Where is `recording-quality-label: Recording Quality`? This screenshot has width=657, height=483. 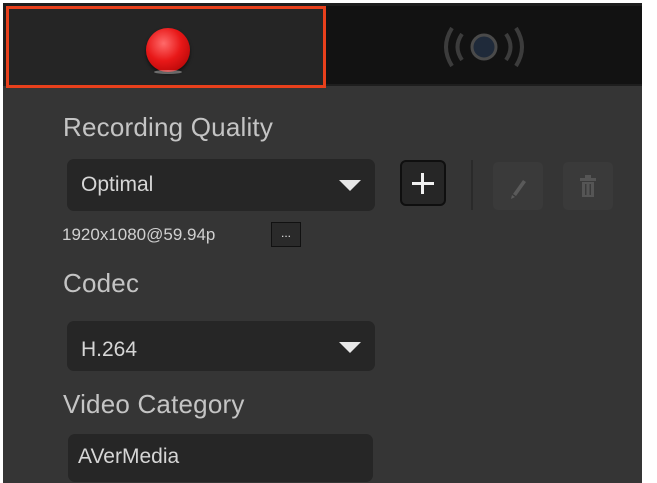 recording-quality-label: Recording Quality is located at coordinates (168, 127).